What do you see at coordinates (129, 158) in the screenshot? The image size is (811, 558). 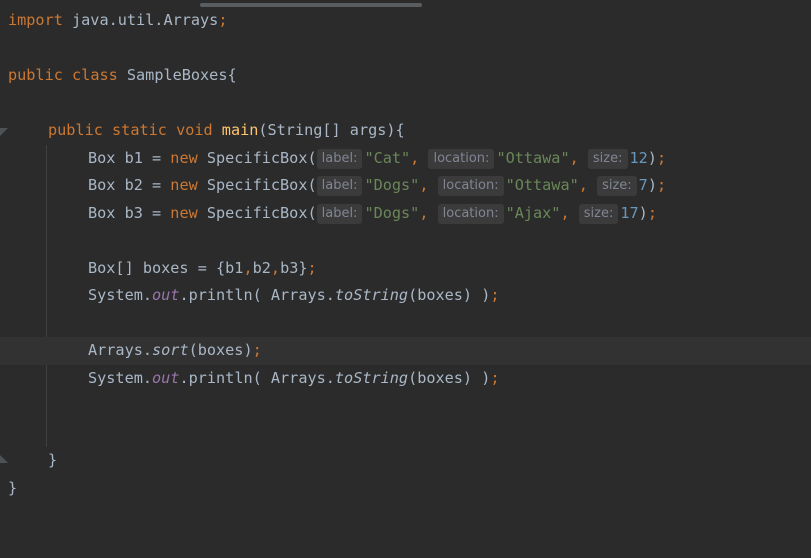 I see `code-text: Box b1 =` at bounding box center [129, 158].